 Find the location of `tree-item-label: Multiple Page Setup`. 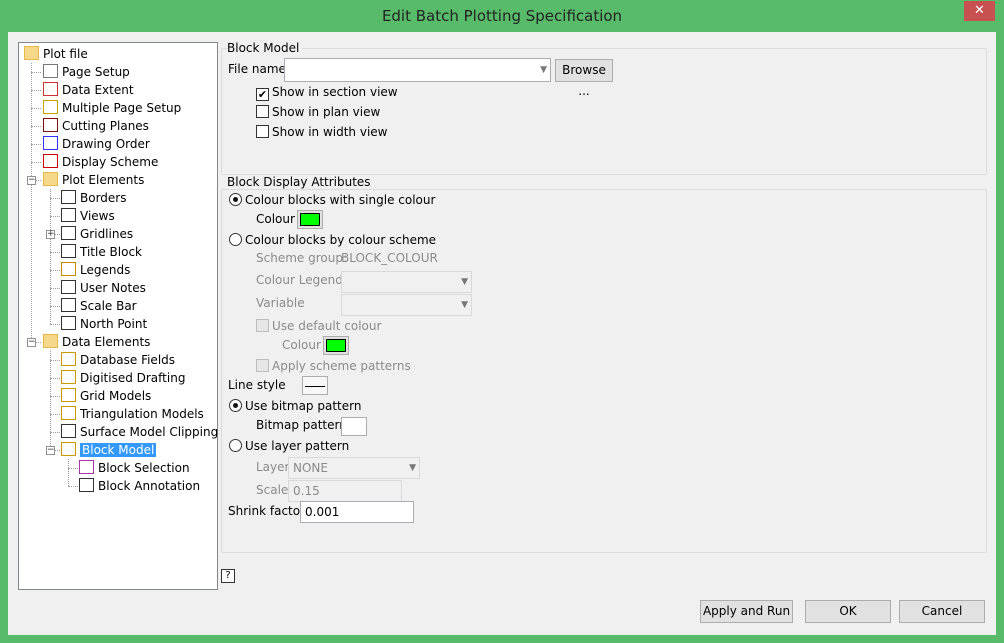

tree-item-label: Multiple Page Setup is located at coordinates (122, 108).